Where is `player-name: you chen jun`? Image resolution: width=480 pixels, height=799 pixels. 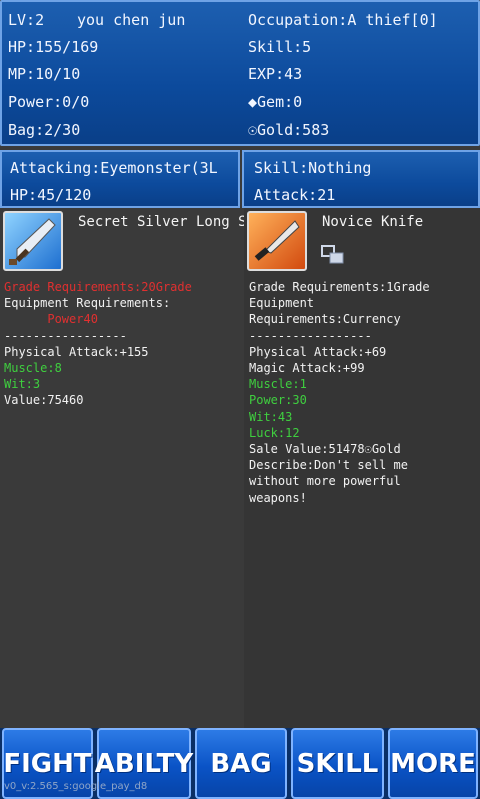 player-name: you chen jun is located at coordinates (131, 20).